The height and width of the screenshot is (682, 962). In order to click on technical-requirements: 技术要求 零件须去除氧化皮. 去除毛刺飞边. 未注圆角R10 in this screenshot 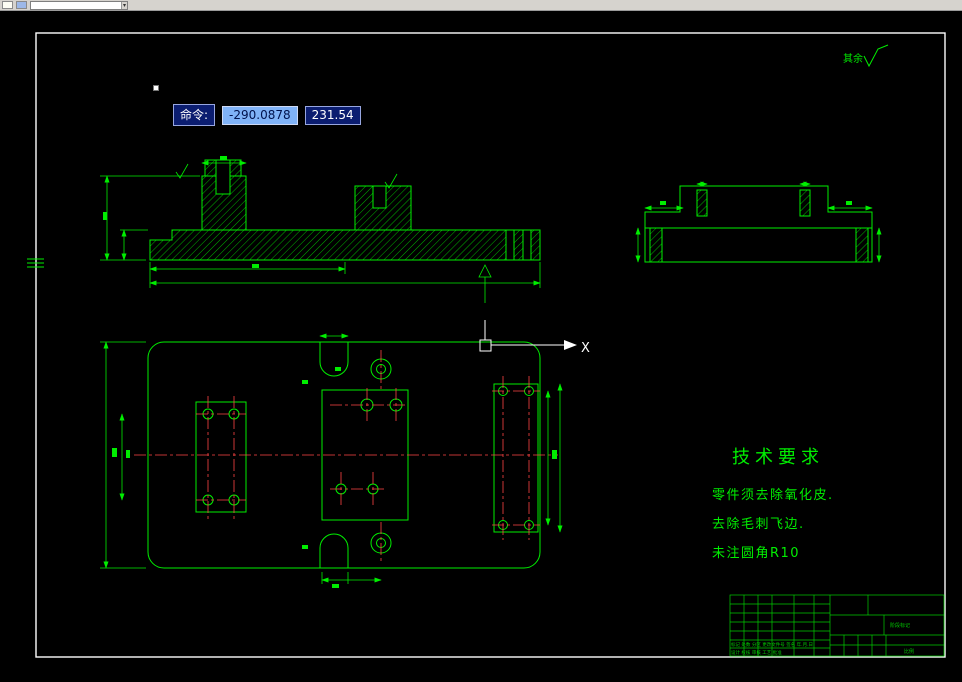, I will do `click(773, 505)`.